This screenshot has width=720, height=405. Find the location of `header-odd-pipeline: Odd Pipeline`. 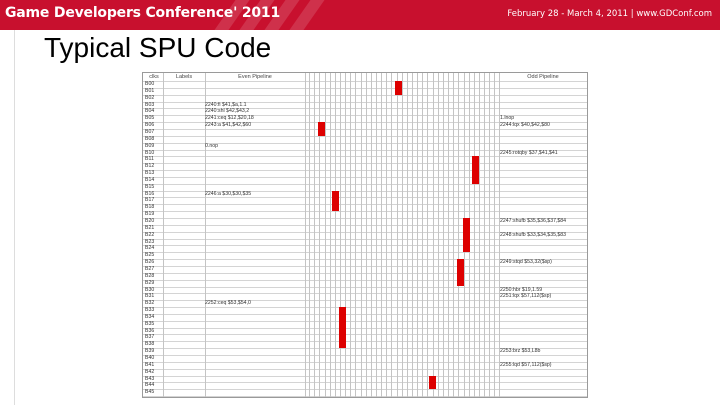

header-odd-pipeline: Odd Pipeline is located at coordinates (543, 77).